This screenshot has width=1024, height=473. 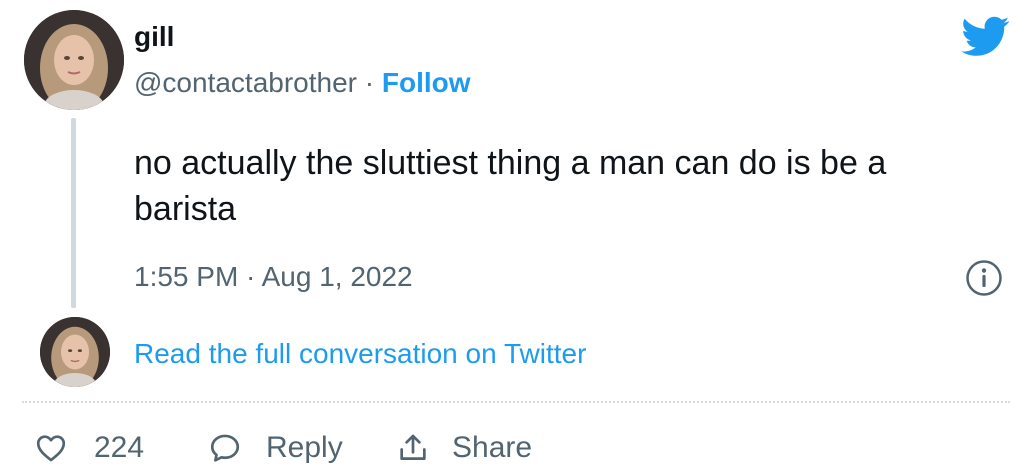 What do you see at coordinates (273, 277) in the screenshot?
I see `tweet-timestamp: 1:55 PM · Aug 1, 2022` at bounding box center [273, 277].